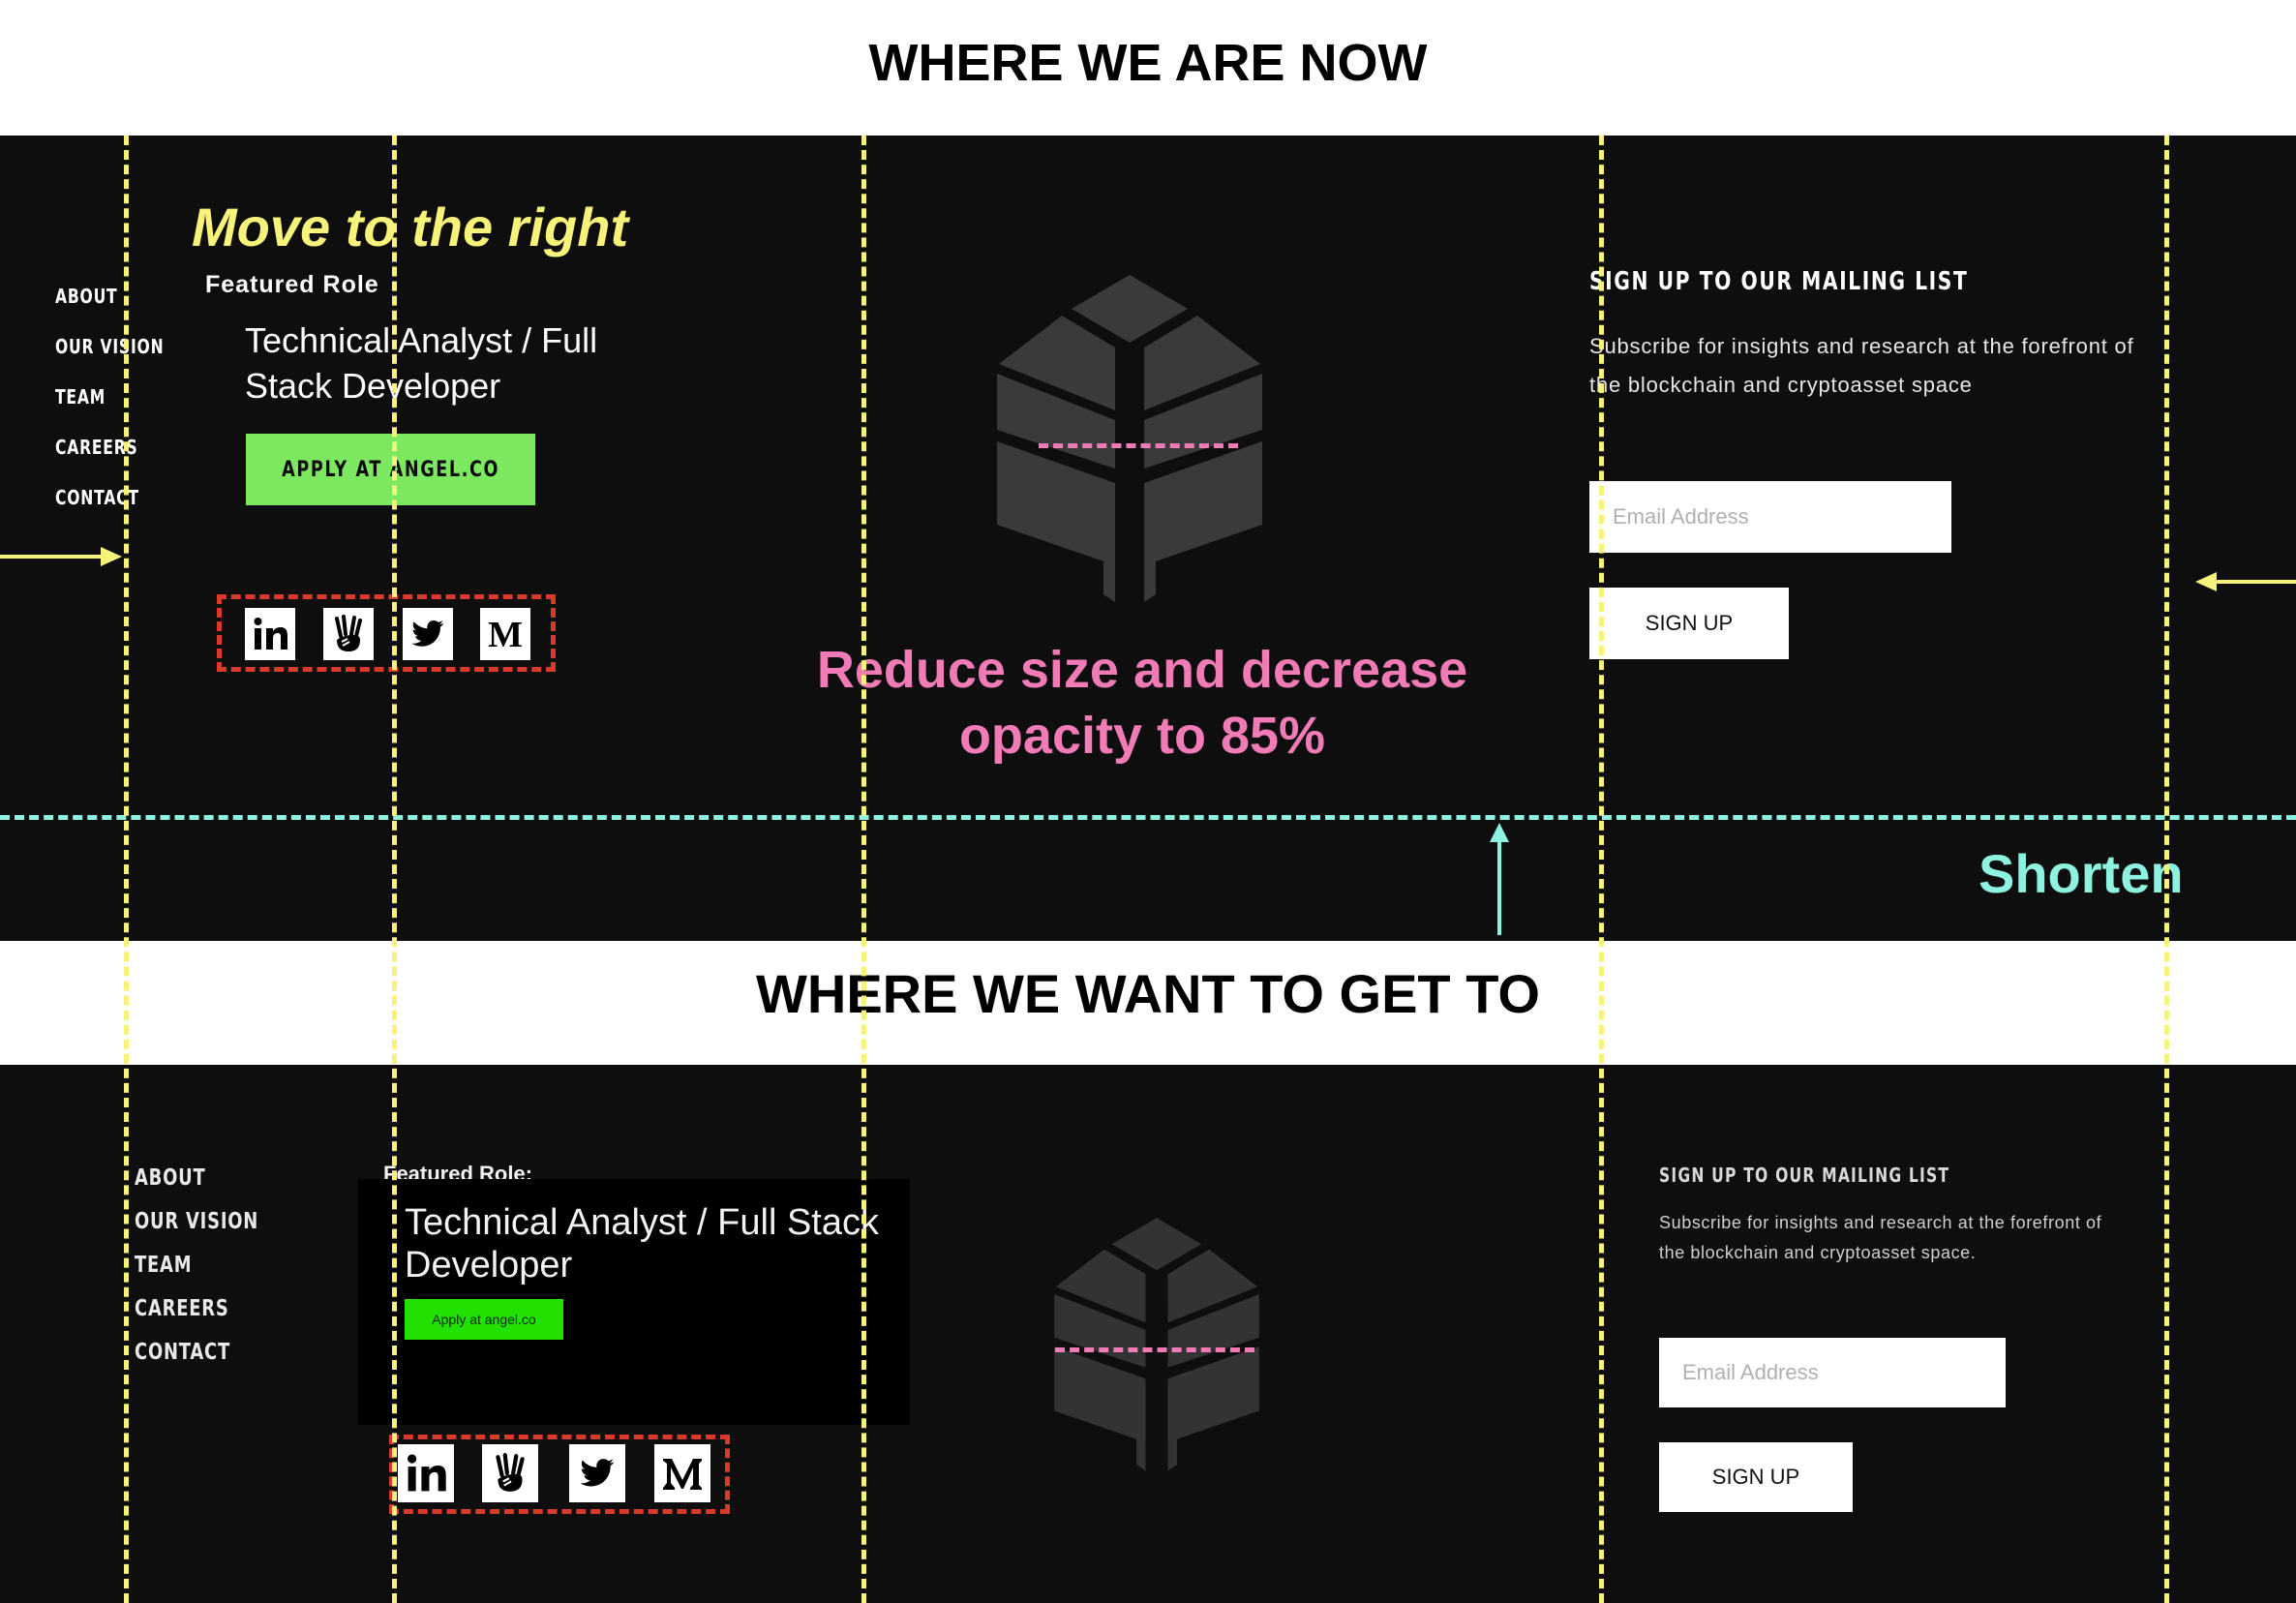 This screenshot has width=2296, height=1603. Describe the element at coordinates (197, 1353) in the screenshot. I see `target-nav-link-contact: CONTACT` at that location.